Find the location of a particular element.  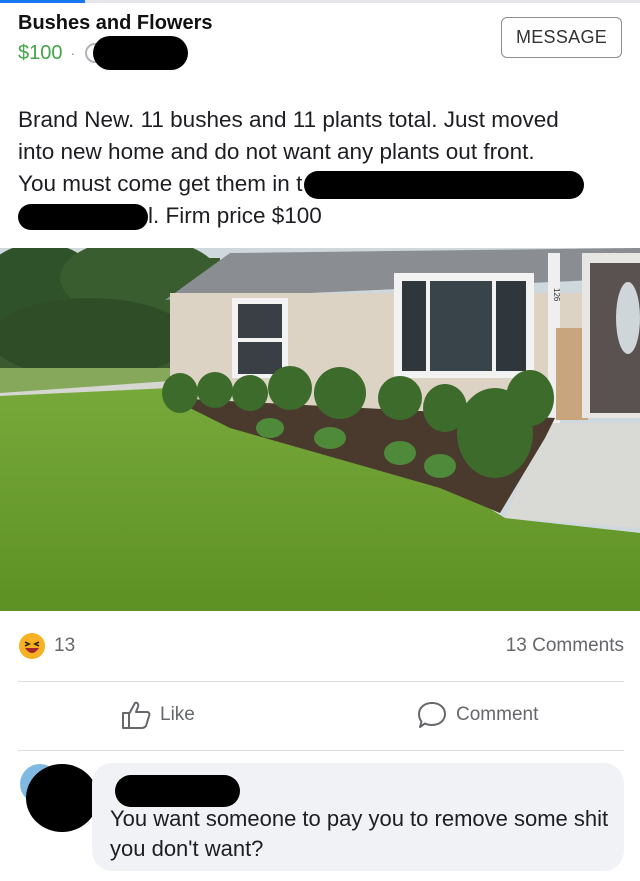

comment-button: Comment is located at coordinates (477, 715).